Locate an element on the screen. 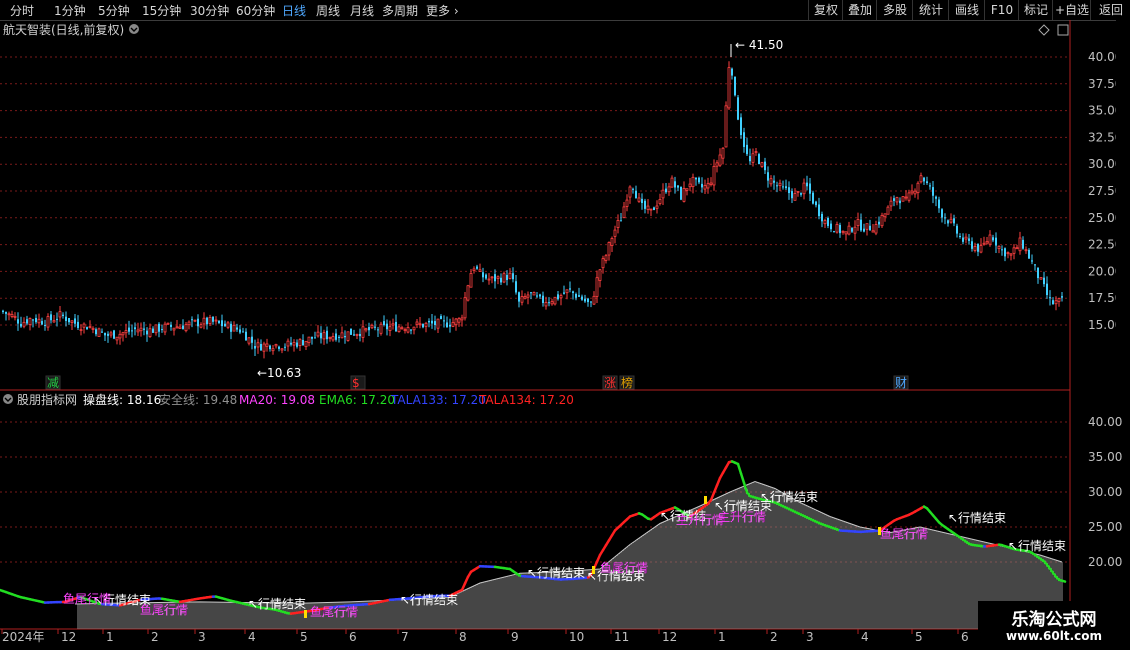  ann-end-8: ↖行情结束 is located at coordinates (1037, 546).